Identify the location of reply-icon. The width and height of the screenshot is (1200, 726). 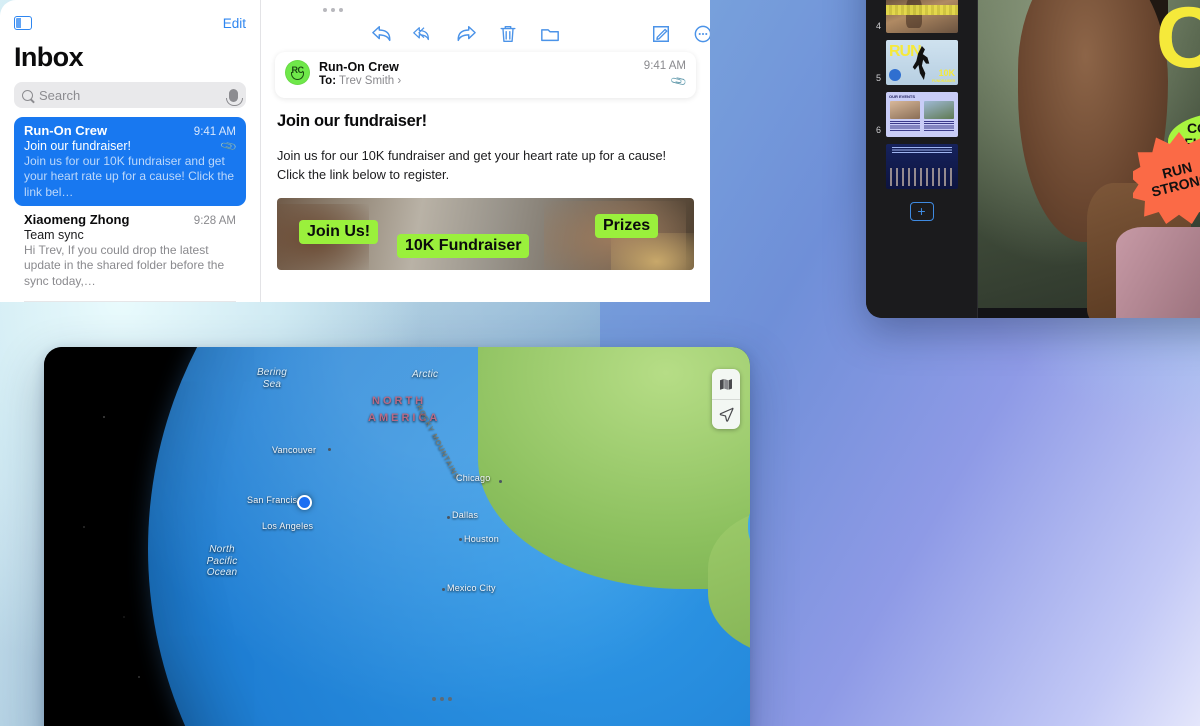
(382, 34).